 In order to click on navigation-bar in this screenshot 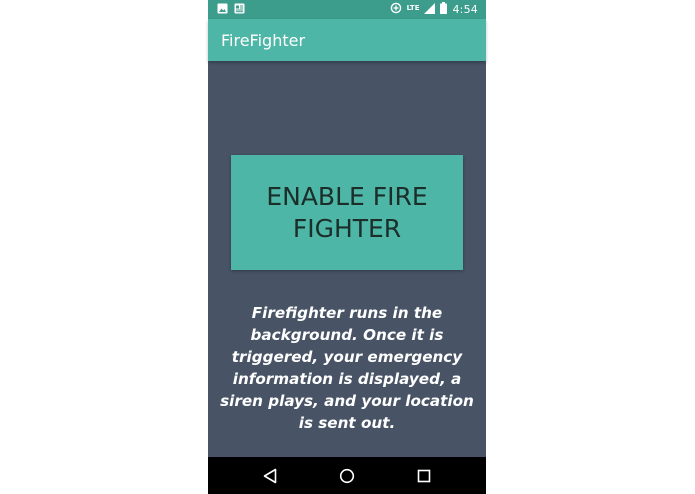, I will do `click(347, 475)`.